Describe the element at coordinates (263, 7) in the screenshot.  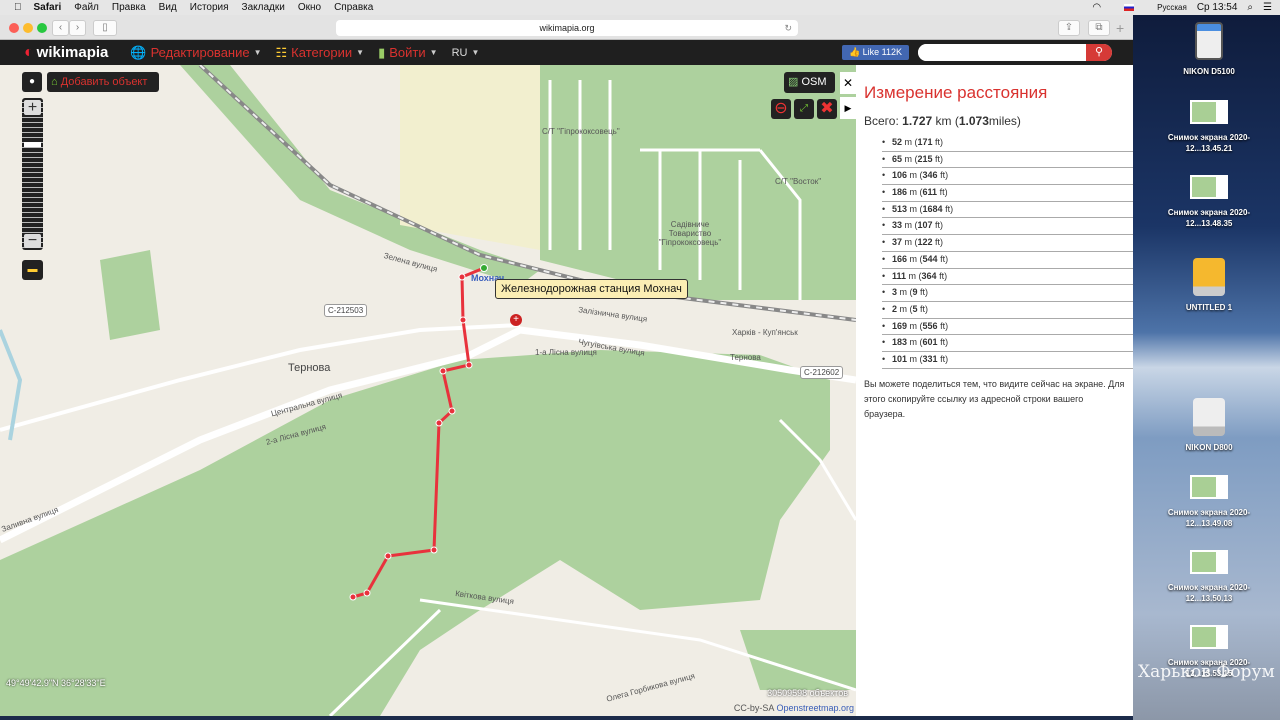
I see `menu-bookmarks: Закладки` at that location.